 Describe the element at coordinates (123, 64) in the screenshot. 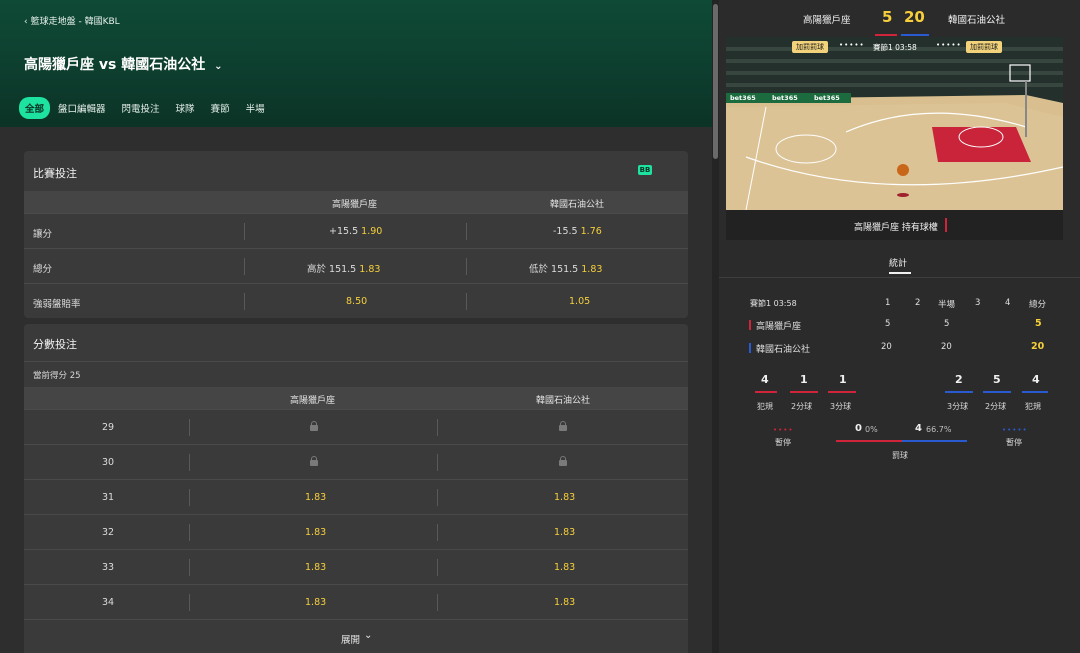

I see `page-title: 高陽獵戶座 vs 韓國石油公社 ⌄` at that location.